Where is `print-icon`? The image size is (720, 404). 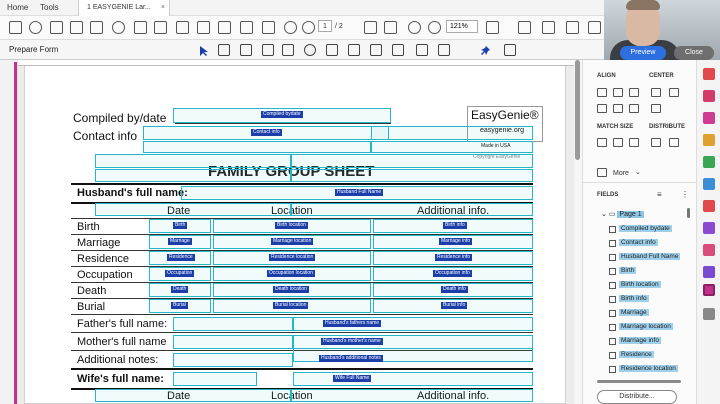
print-icon is located at coordinates (96, 27).